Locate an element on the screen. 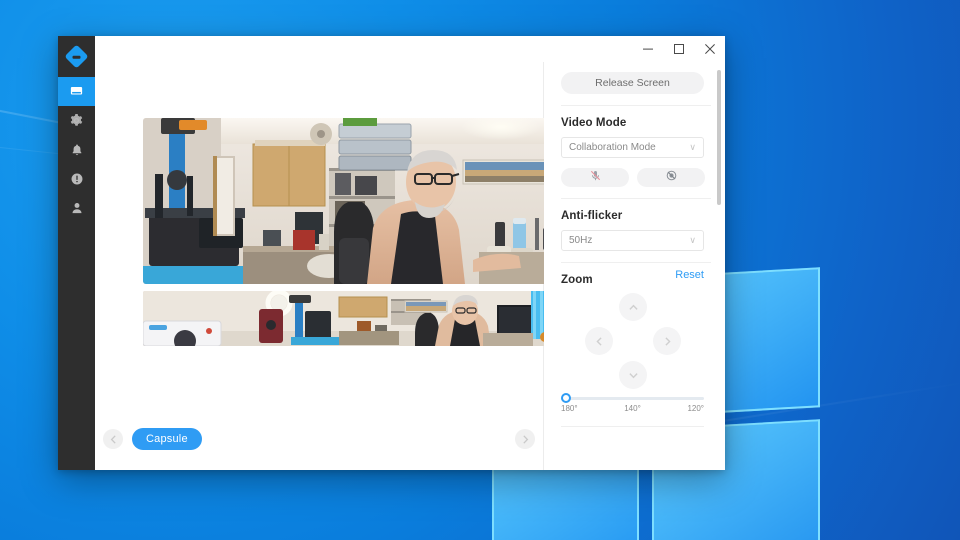  zoom-section-header: Zoom Reset is located at coordinates (632, 275).